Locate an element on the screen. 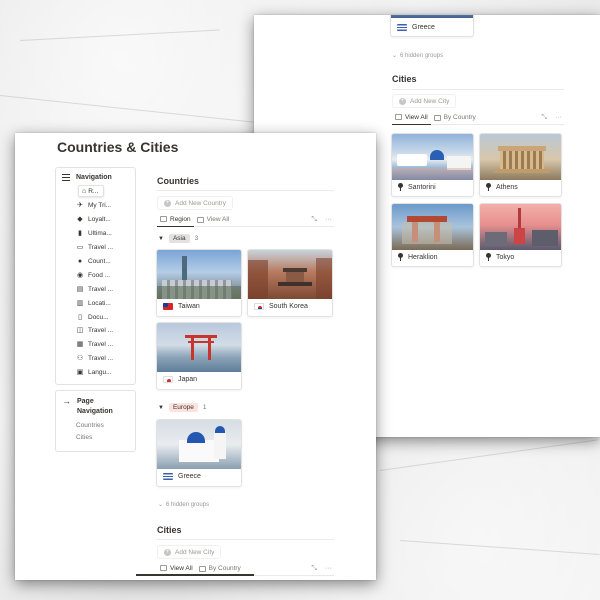  city-card-tokyo: Tokyo is located at coordinates (520, 235).